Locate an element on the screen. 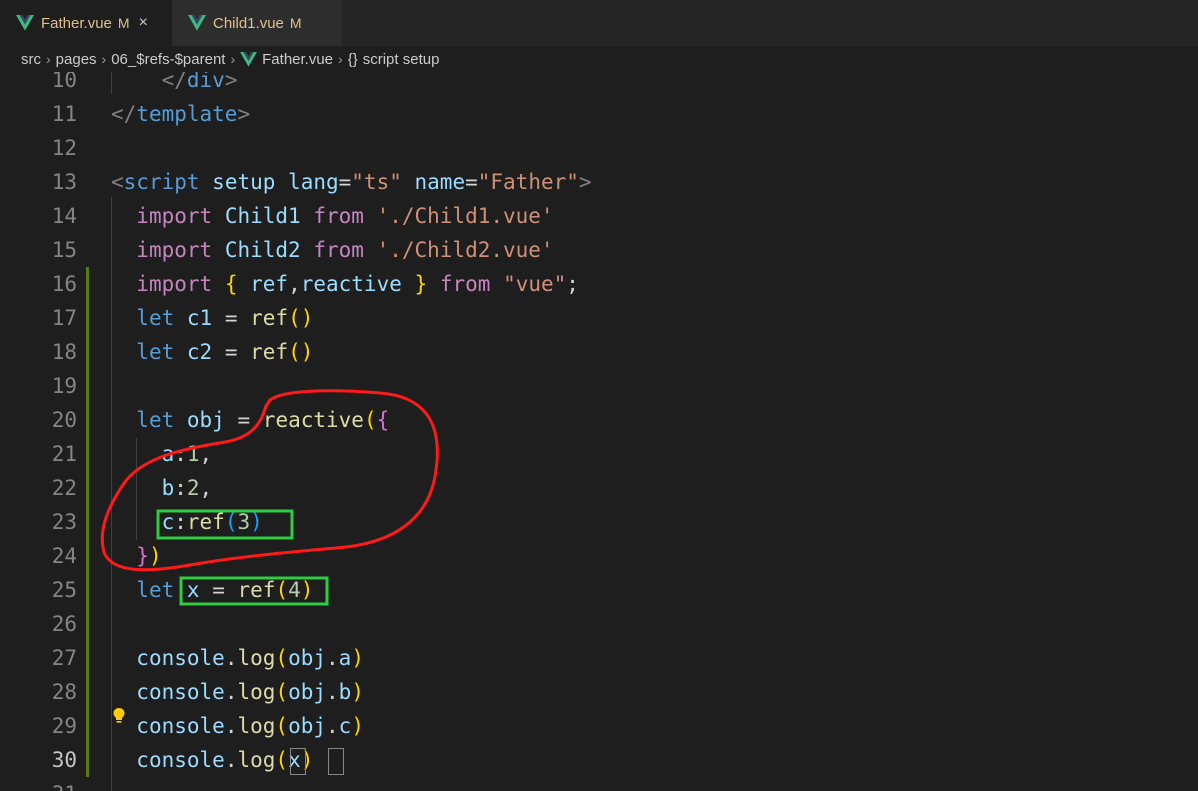 The height and width of the screenshot is (791, 1198). code-line: 29 console.log(obj.c) is located at coordinates (599, 726).